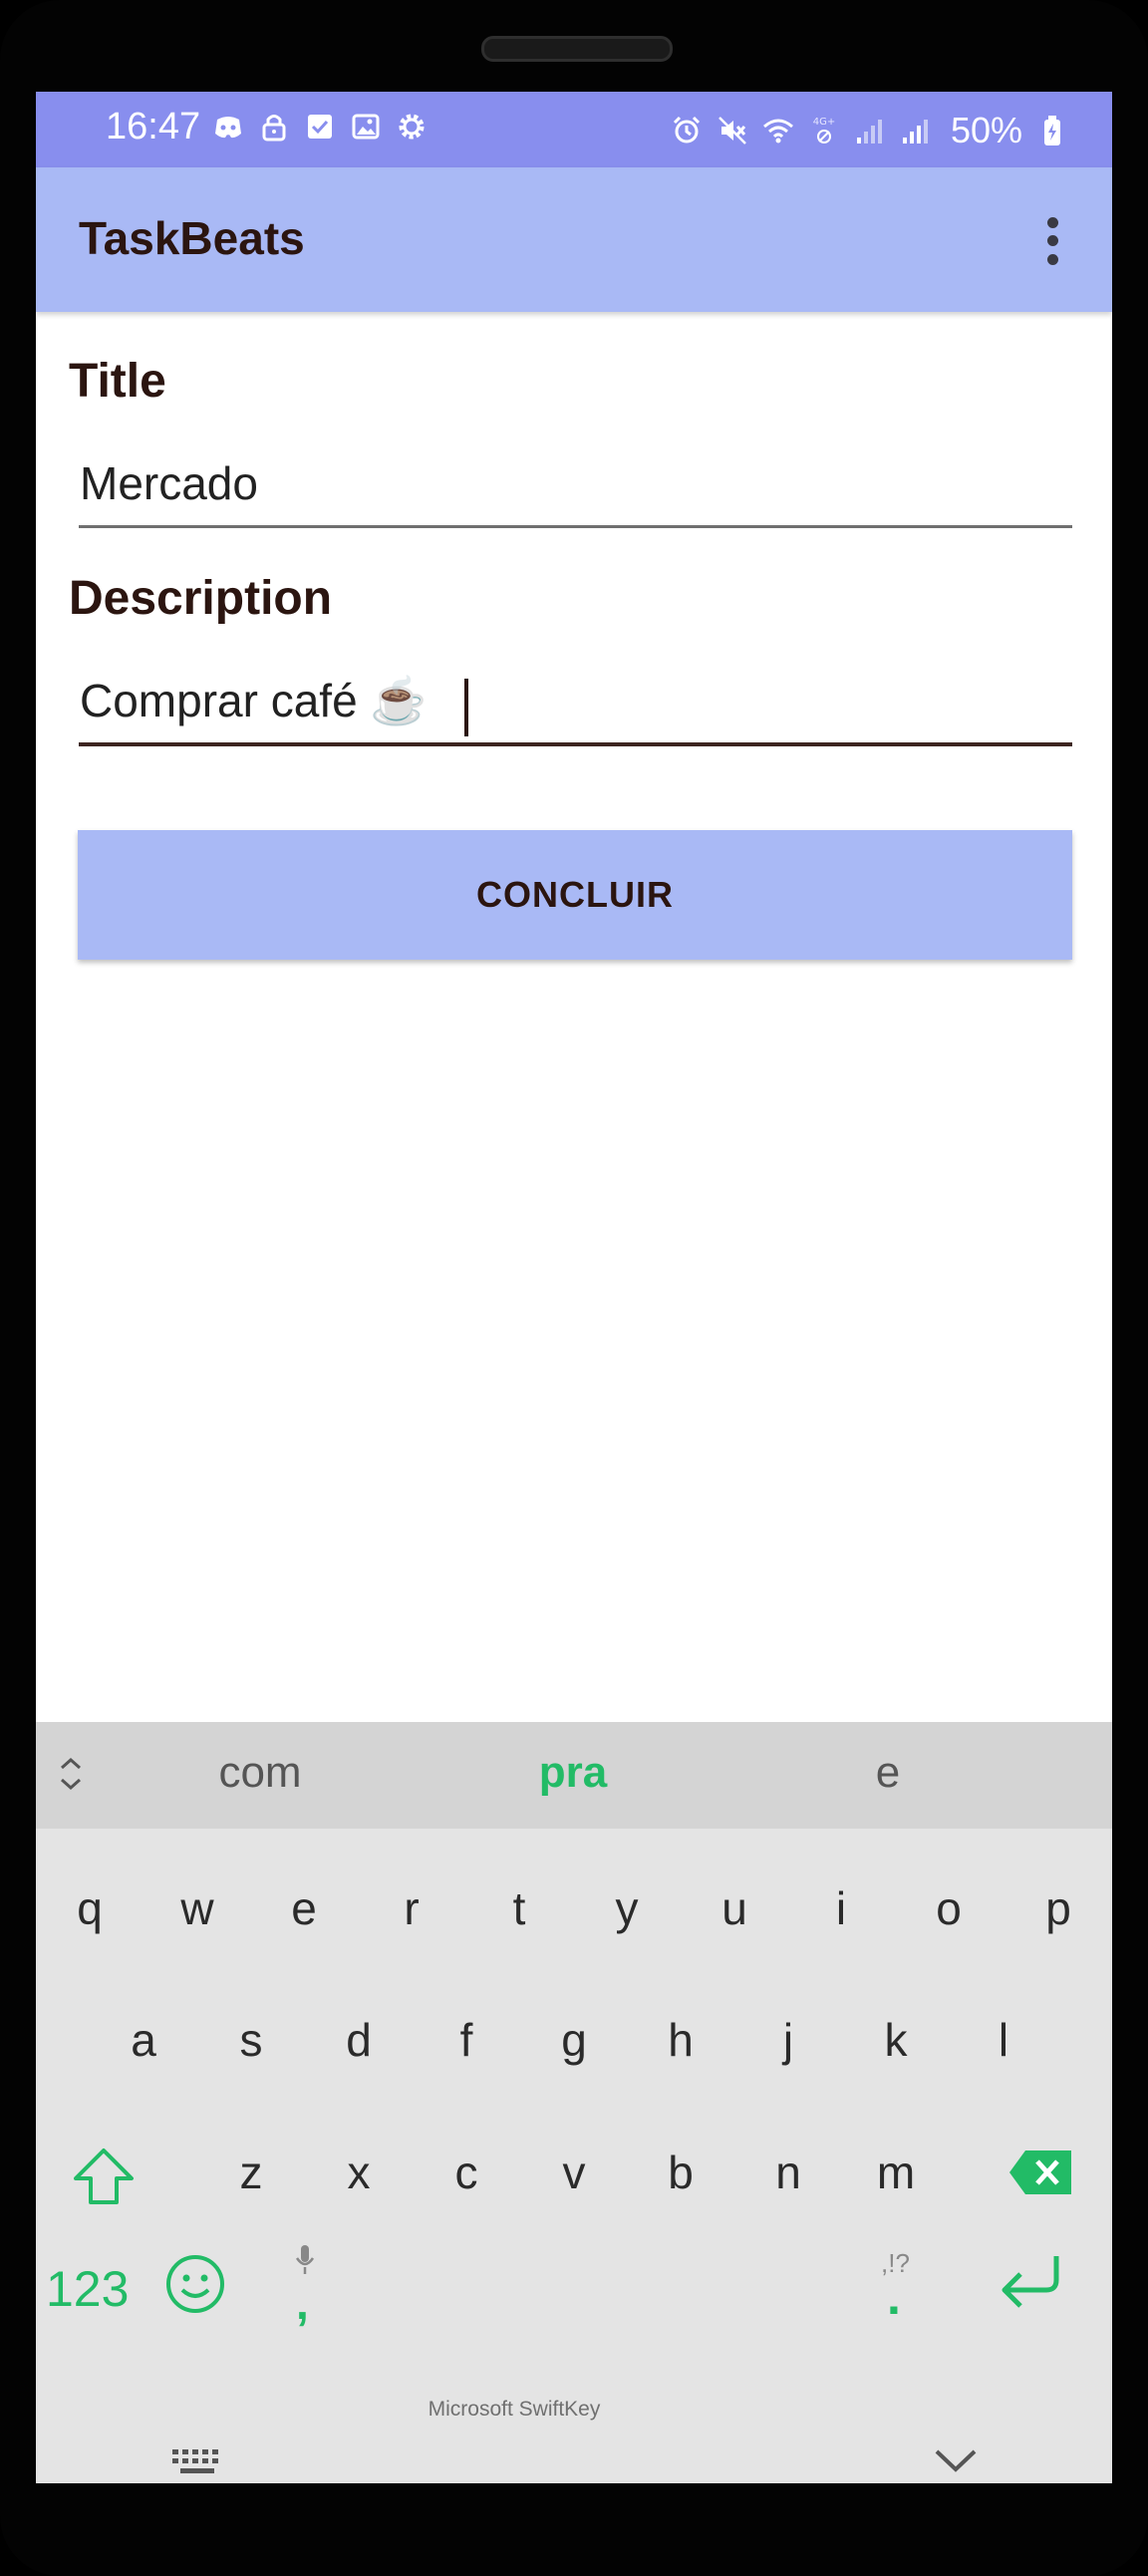 This screenshot has height=2576, width=1148. Describe the element at coordinates (302, 2303) in the screenshot. I see `comma-key: ,` at that location.